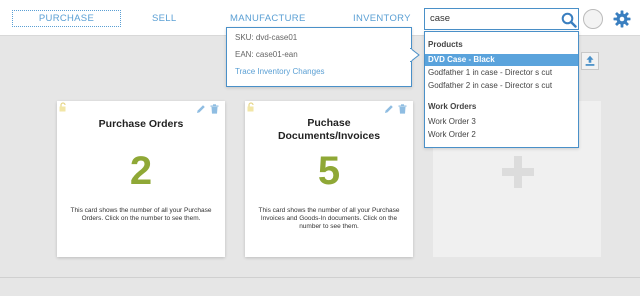  What do you see at coordinates (329, 171) in the screenshot?
I see `card-count: 5` at bounding box center [329, 171].